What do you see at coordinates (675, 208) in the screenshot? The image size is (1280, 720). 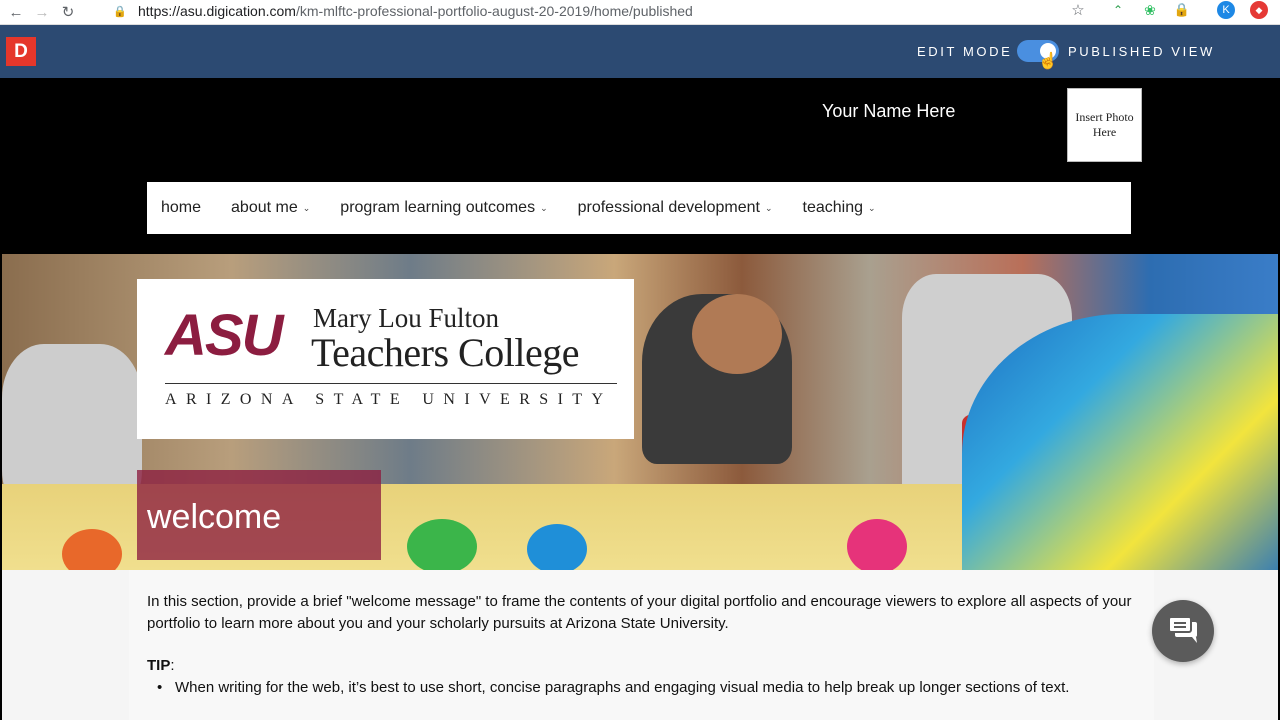 I see `nav-item-professional-development: professional development ⌄` at bounding box center [675, 208].